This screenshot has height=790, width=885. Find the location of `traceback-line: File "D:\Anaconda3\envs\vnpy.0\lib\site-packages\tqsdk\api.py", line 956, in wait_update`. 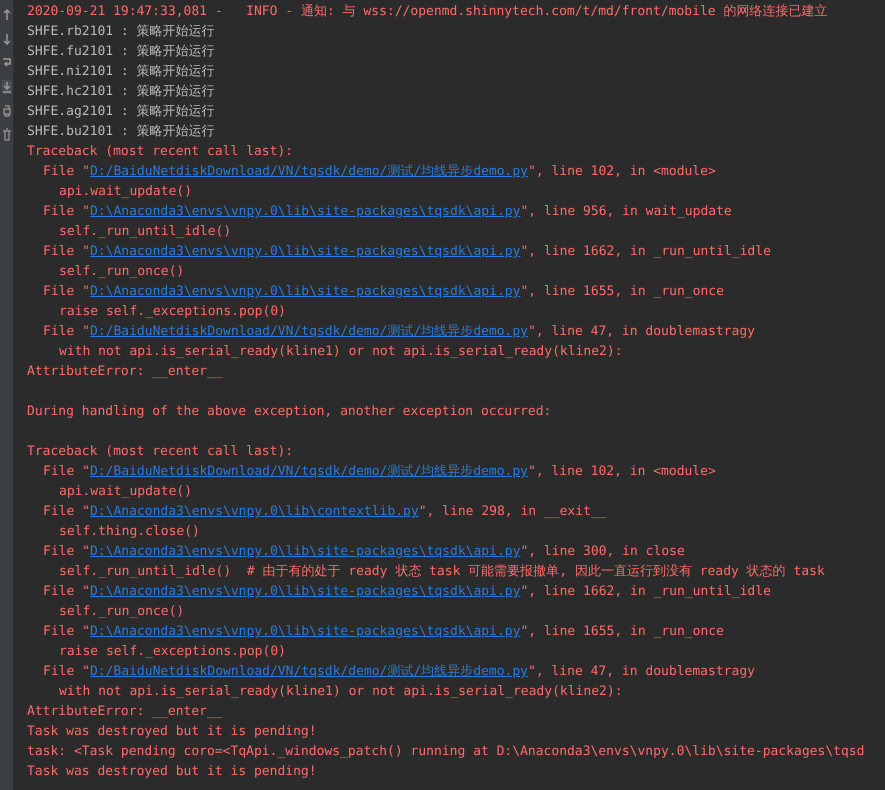

traceback-line: File "D:\Anaconda3\envs\vnpy.0\lib\site-packages\tqsdk\api.py", line 956, in wait_update is located at coordinates (387, 212).